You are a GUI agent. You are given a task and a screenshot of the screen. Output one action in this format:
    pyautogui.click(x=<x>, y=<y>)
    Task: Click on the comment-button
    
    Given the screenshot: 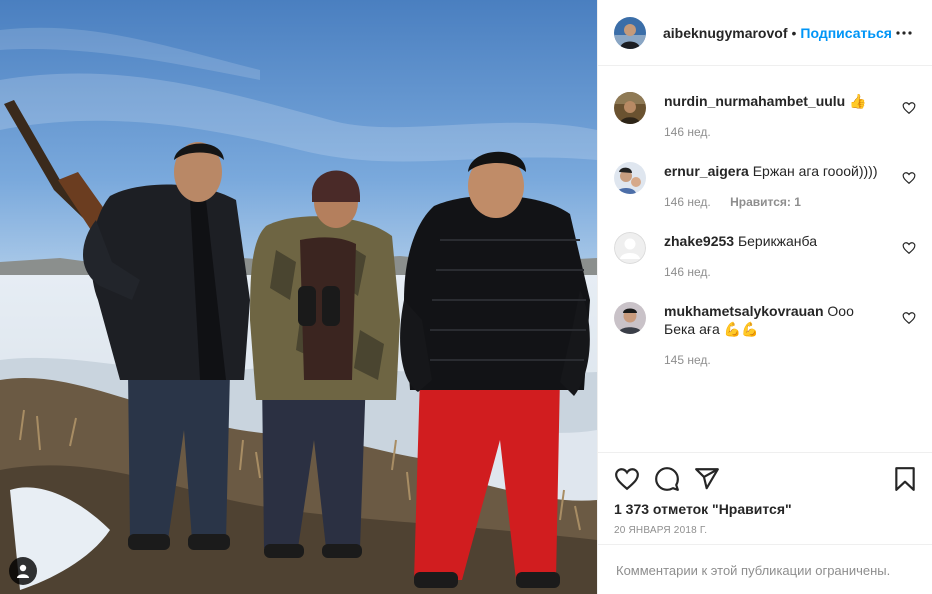 What is the action you would take?
    pyautogui.click(x=667, y=479)
    